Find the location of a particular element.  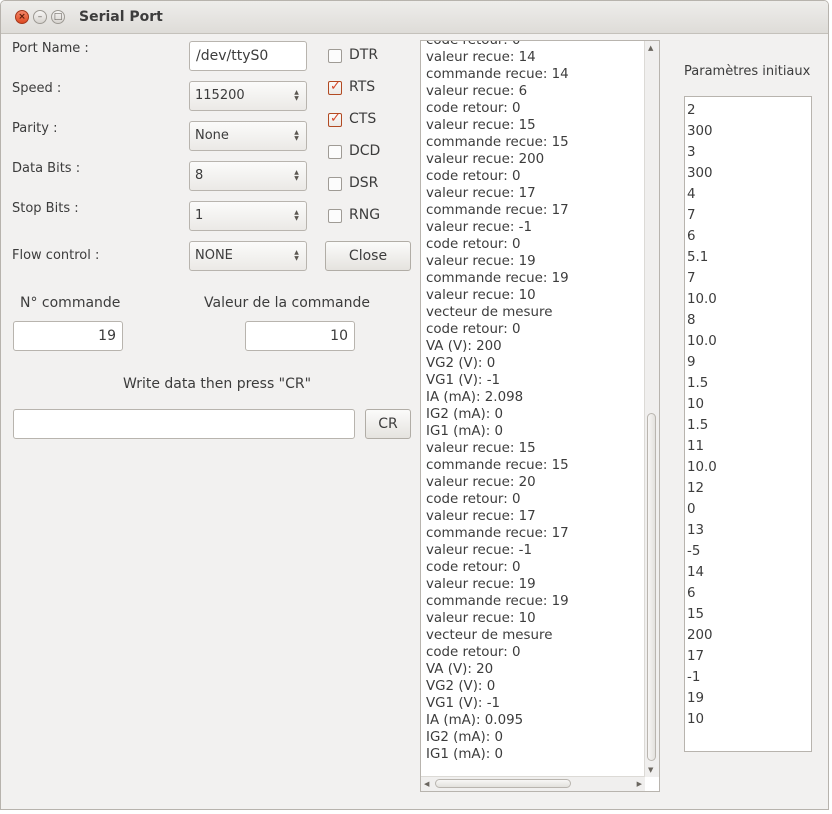

flow-control-label: Flow control : is located at coordinates (56, 255).